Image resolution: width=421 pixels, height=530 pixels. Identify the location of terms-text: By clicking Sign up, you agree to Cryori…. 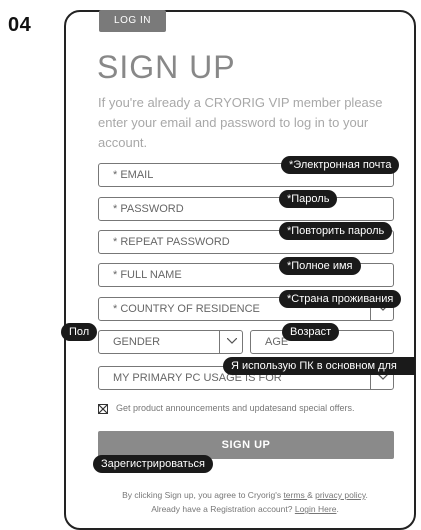
(245, 502).